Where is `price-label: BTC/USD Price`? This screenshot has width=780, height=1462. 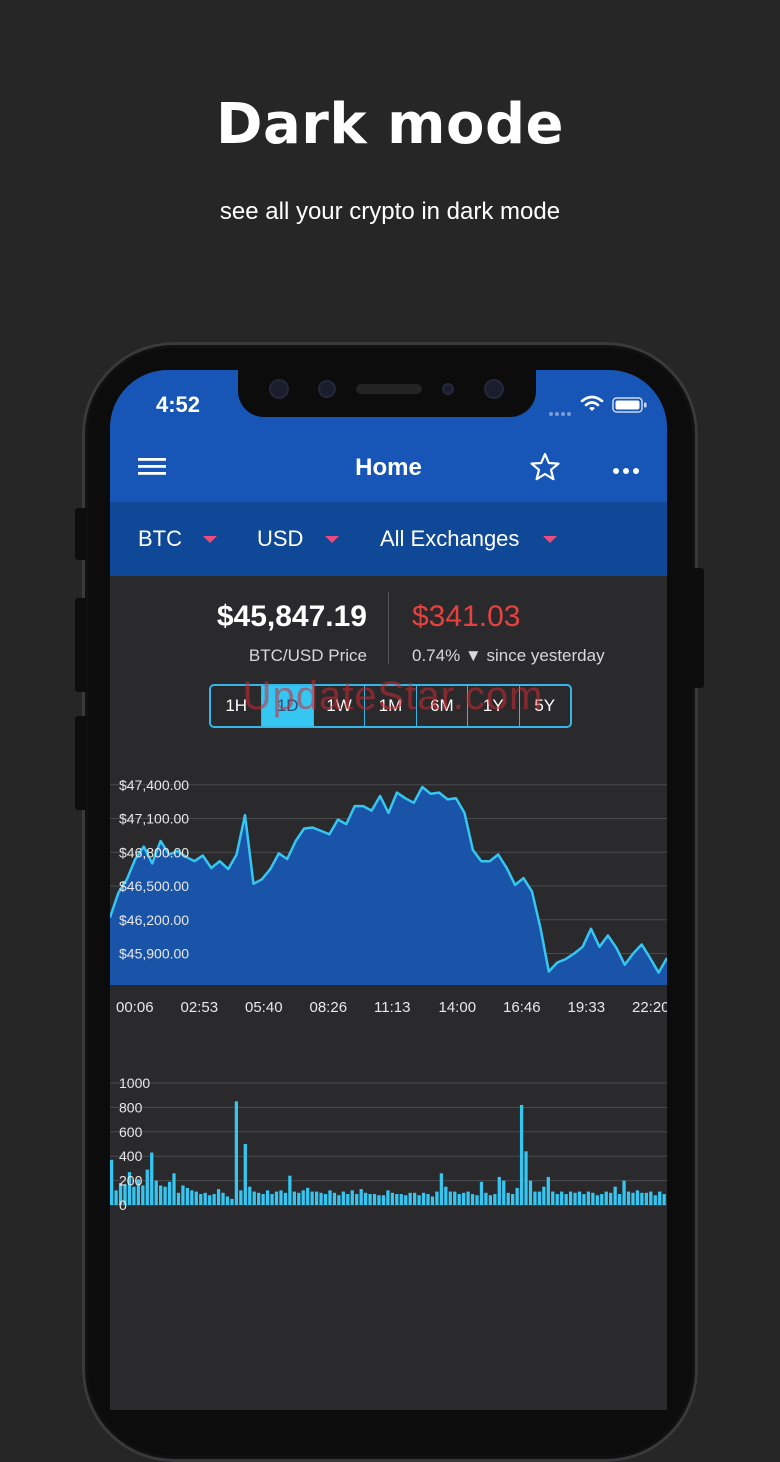
price-label: BTC/USD Price is located at coordinates (307, 655).